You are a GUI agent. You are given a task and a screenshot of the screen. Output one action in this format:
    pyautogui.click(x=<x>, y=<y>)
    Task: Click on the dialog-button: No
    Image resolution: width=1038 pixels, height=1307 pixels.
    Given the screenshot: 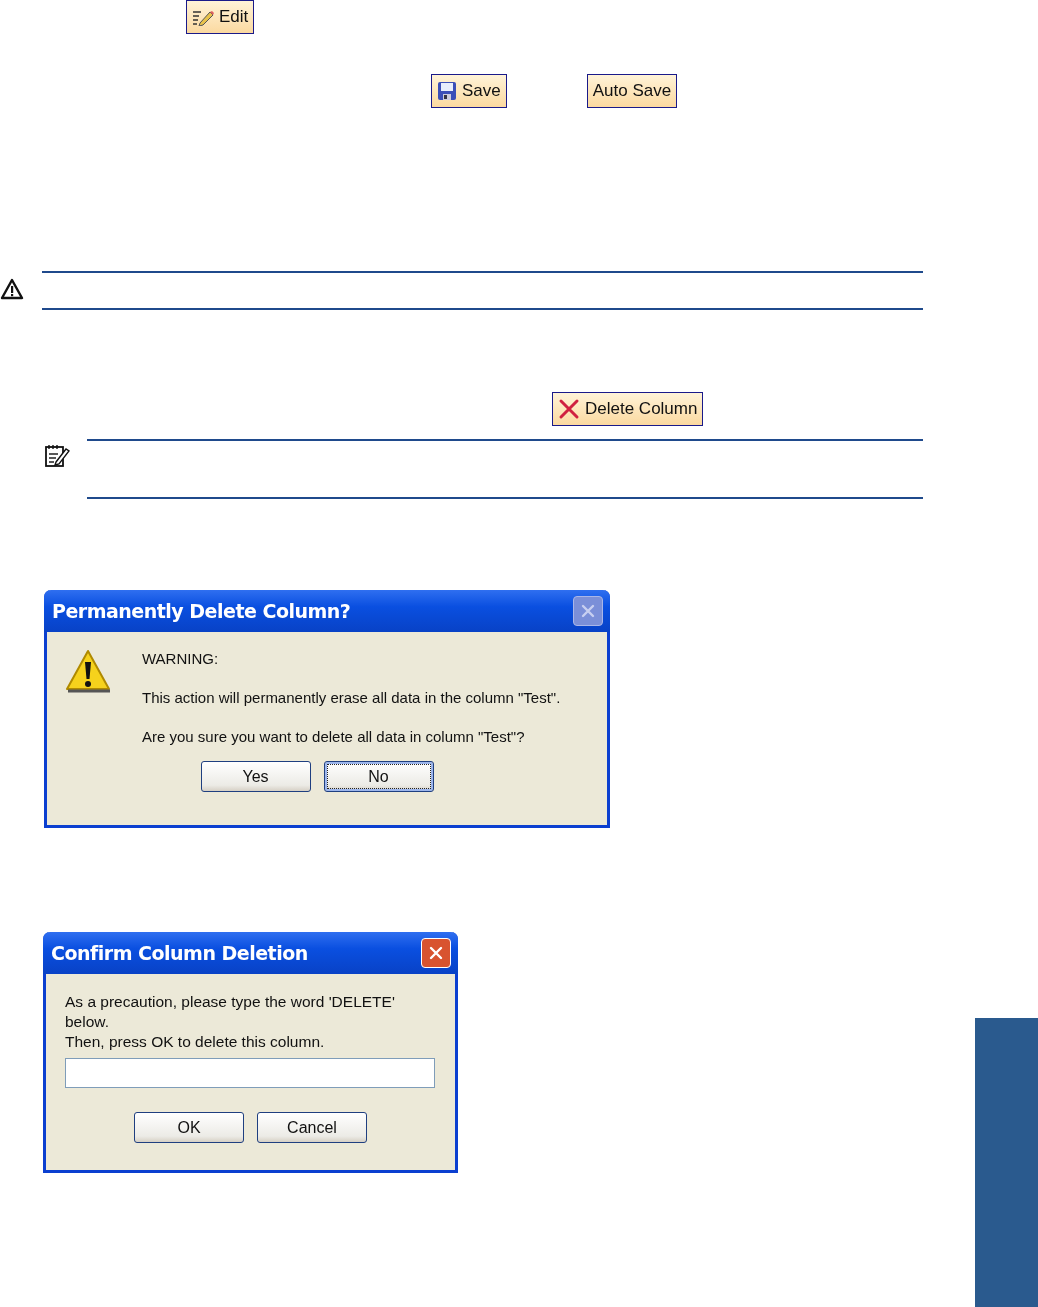 What is the action you would take?
    pyautogui.click(x=378, y=776)
    